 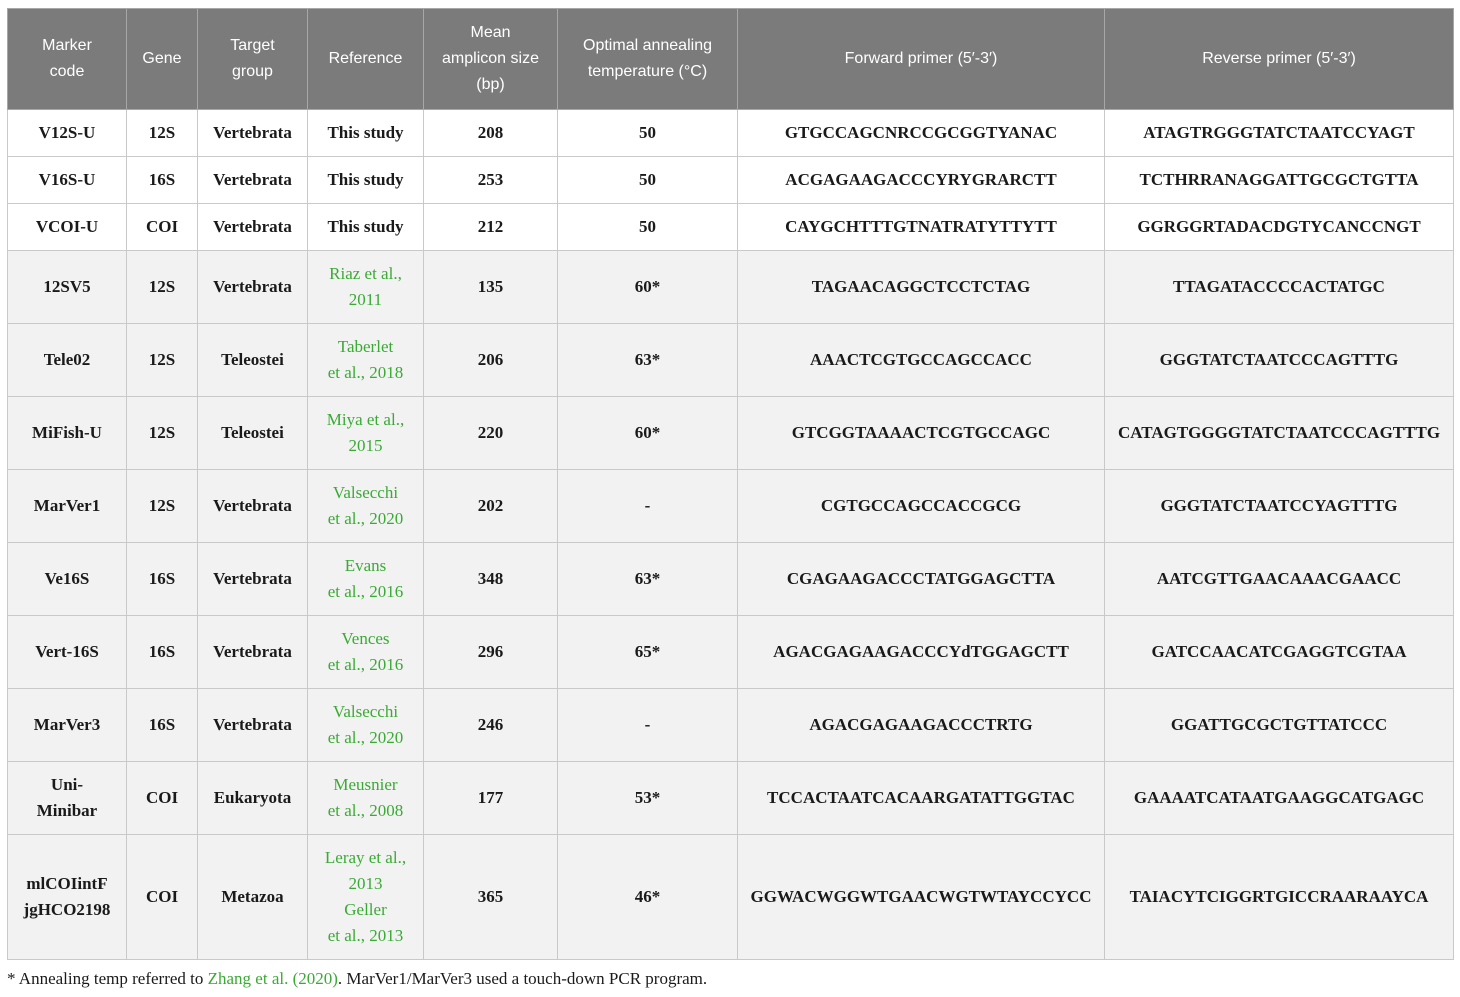 What do you see at coordinates (365, 360) in the screenshot?
I see `reference-cell: Taberlet et al., 2018` at bounding box center [365, 360].